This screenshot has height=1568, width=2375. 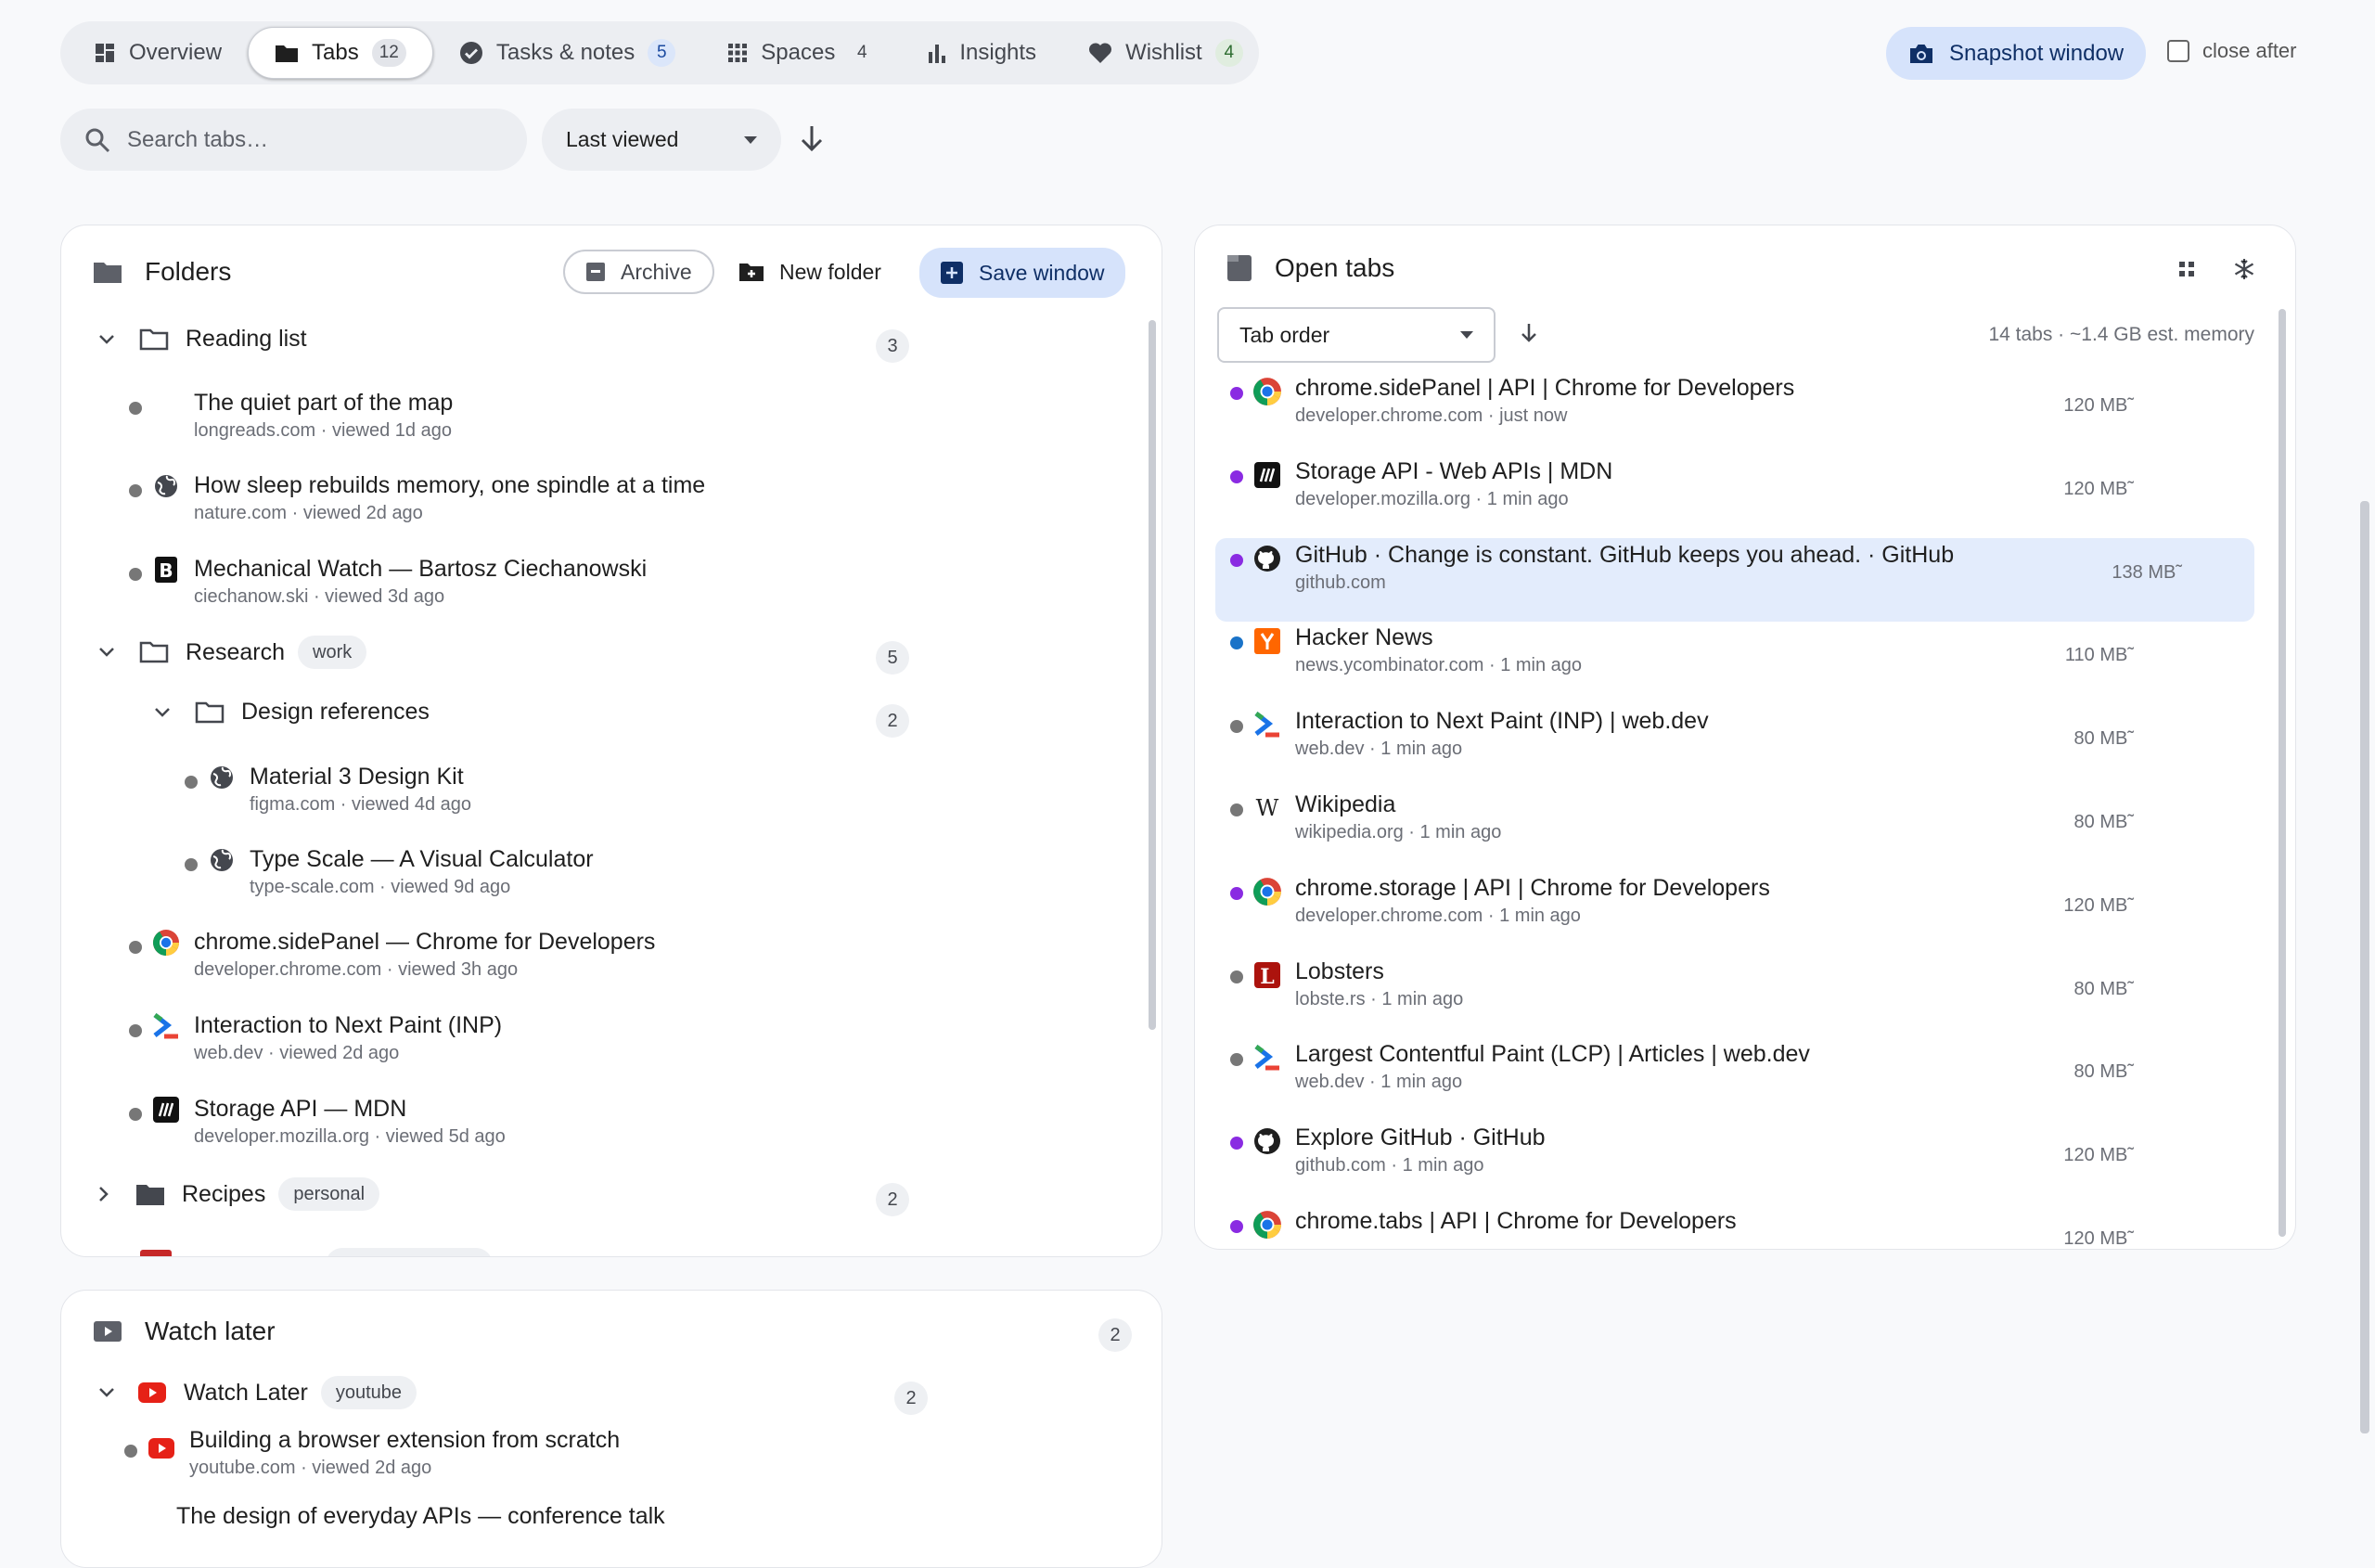 I want to click on tab-meta: news.ycombinator.com · 1 min ago, so click(x=1439, y=665).